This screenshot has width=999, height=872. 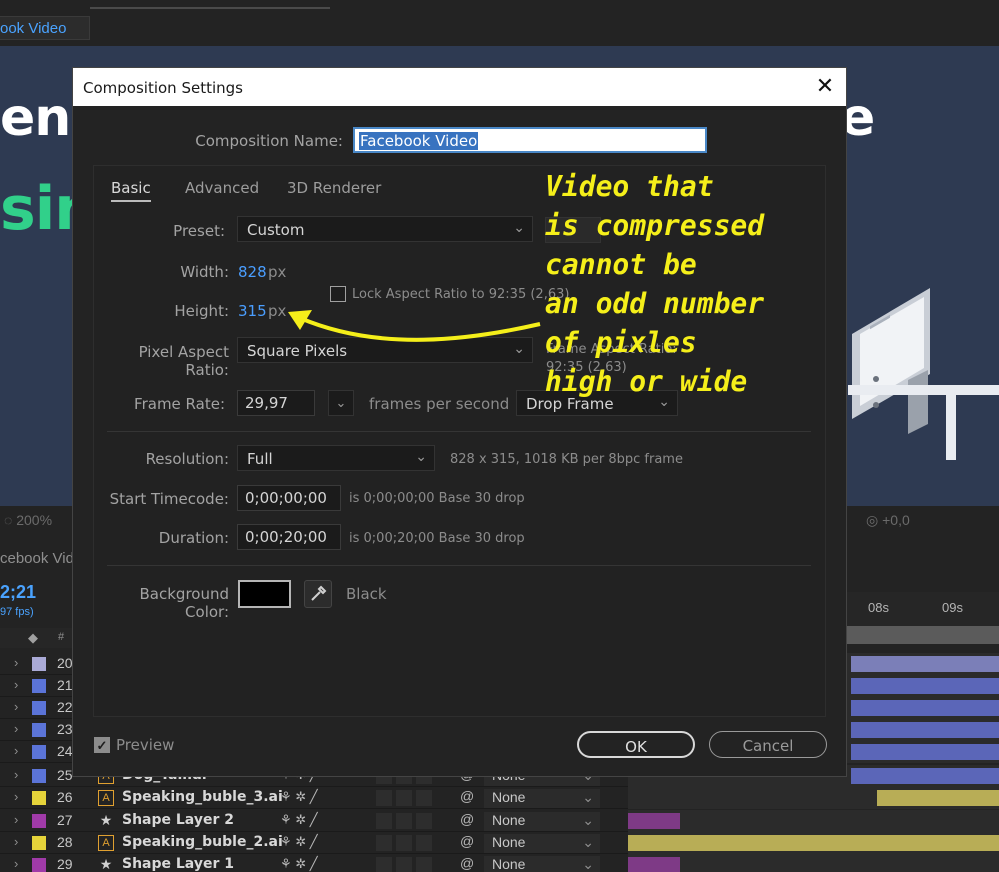 What do you see at coordinates (264, 594) in the screenshot?
I see `background-color-swatch` at bounding box center [264, 594].